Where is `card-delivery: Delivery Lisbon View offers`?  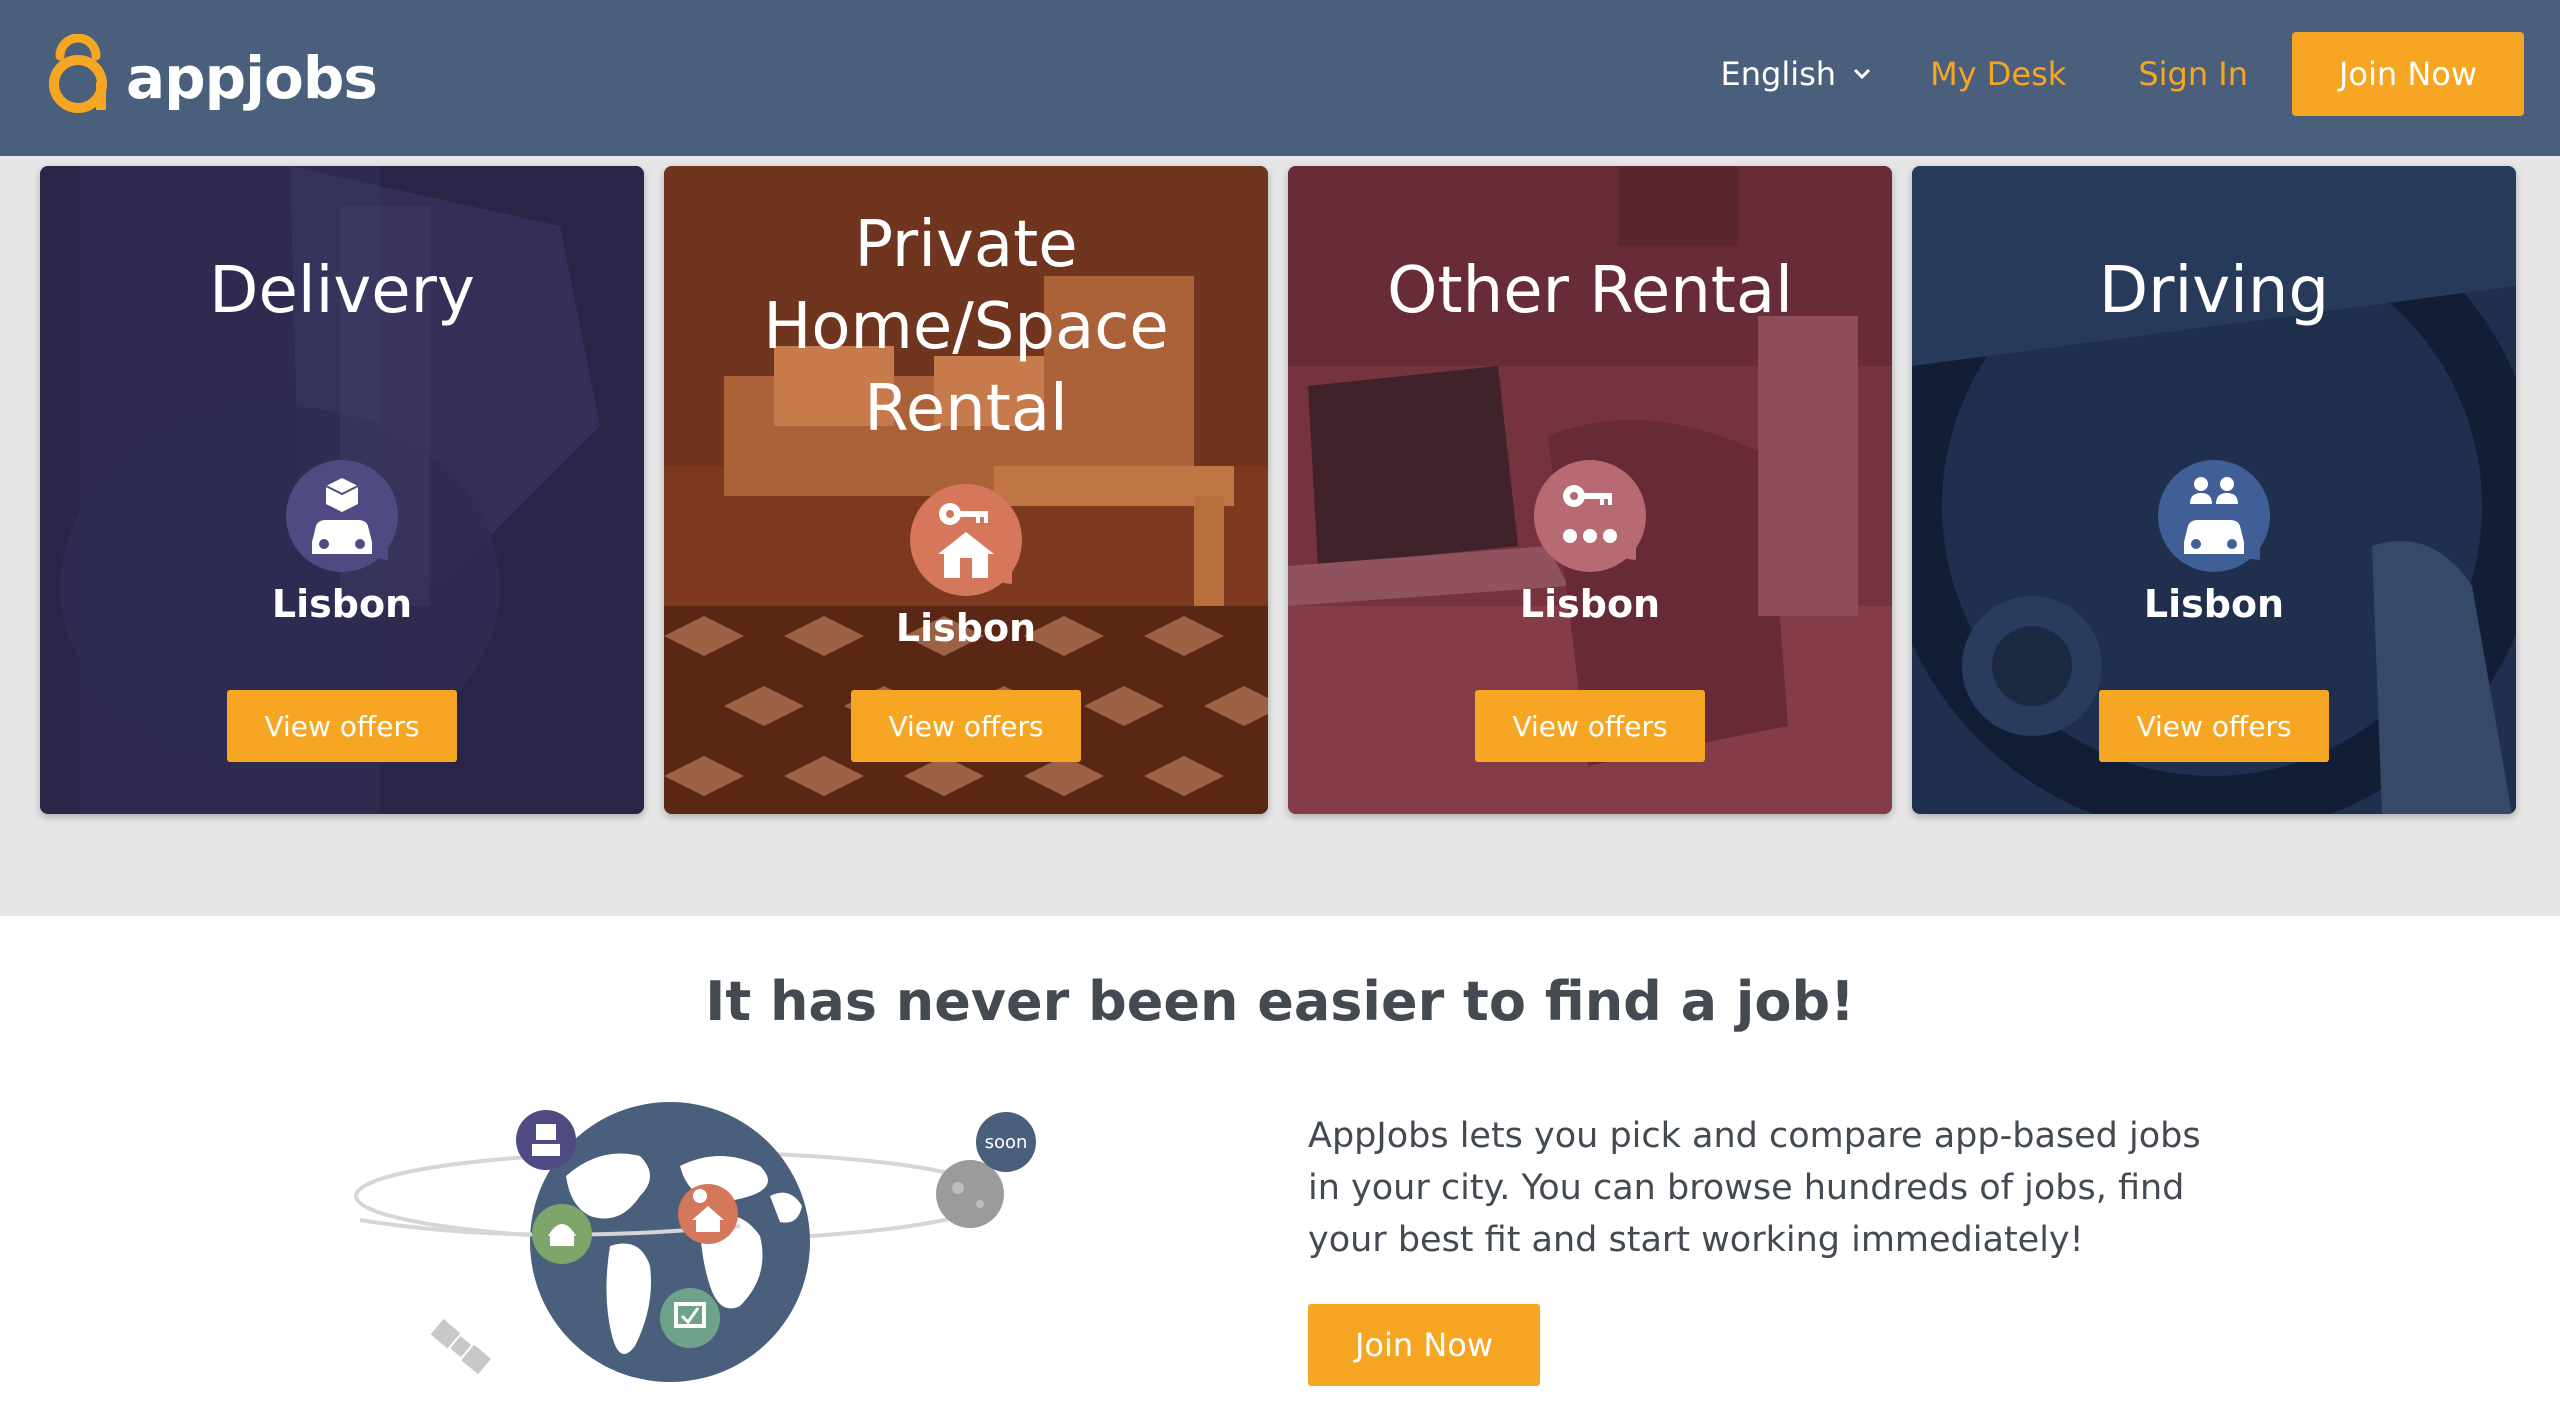 card-delivery: Delivery Lisbon View offers is located at coordinates (342, 490).